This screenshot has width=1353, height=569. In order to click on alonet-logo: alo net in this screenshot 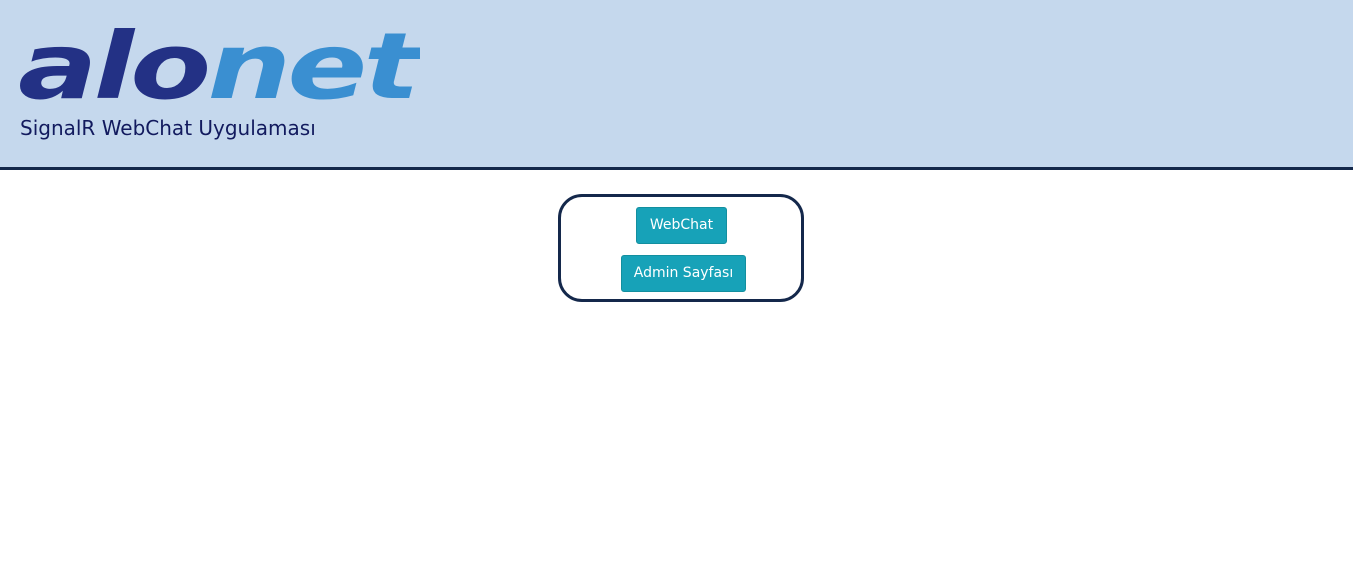, I will do `click(219, 64)`.